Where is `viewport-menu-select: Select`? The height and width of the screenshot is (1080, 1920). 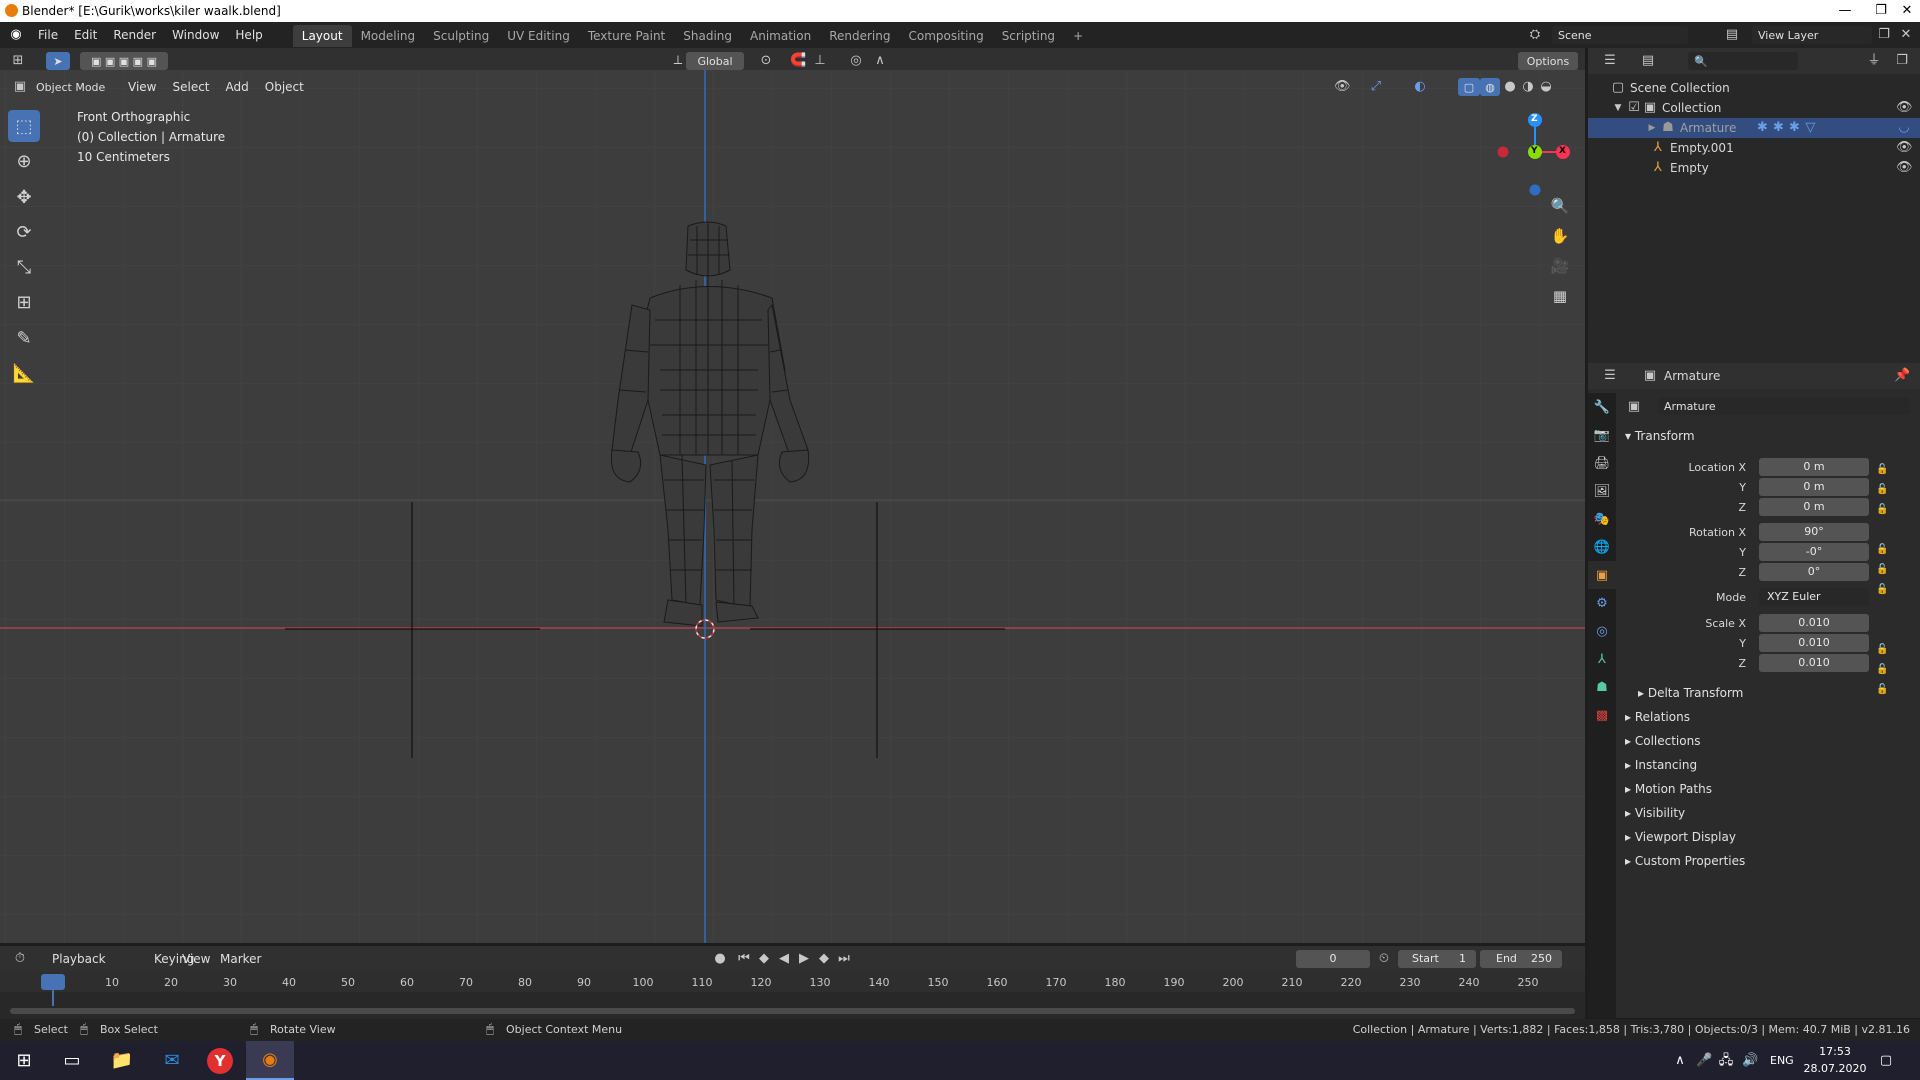 viewport-menu-select: Select is located at coordinates (190, 87).